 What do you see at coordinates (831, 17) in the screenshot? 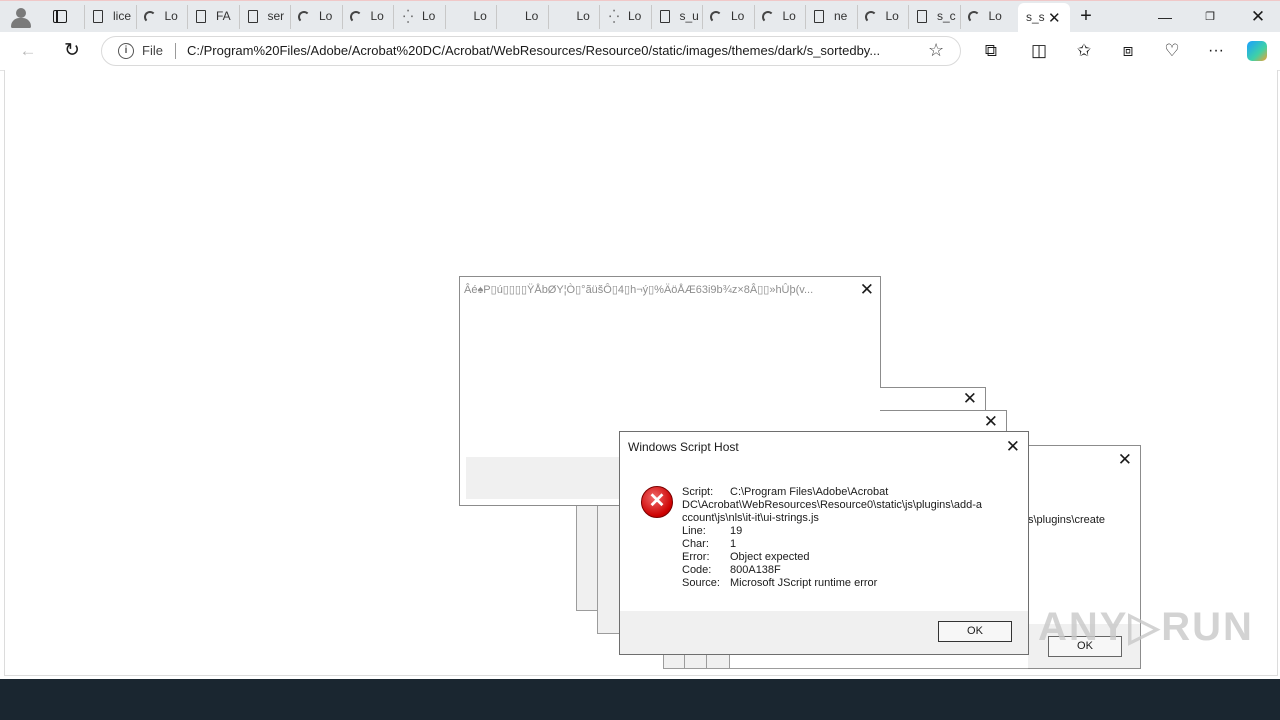
I see `tab-item: ne` at bounding box center [831, 17].